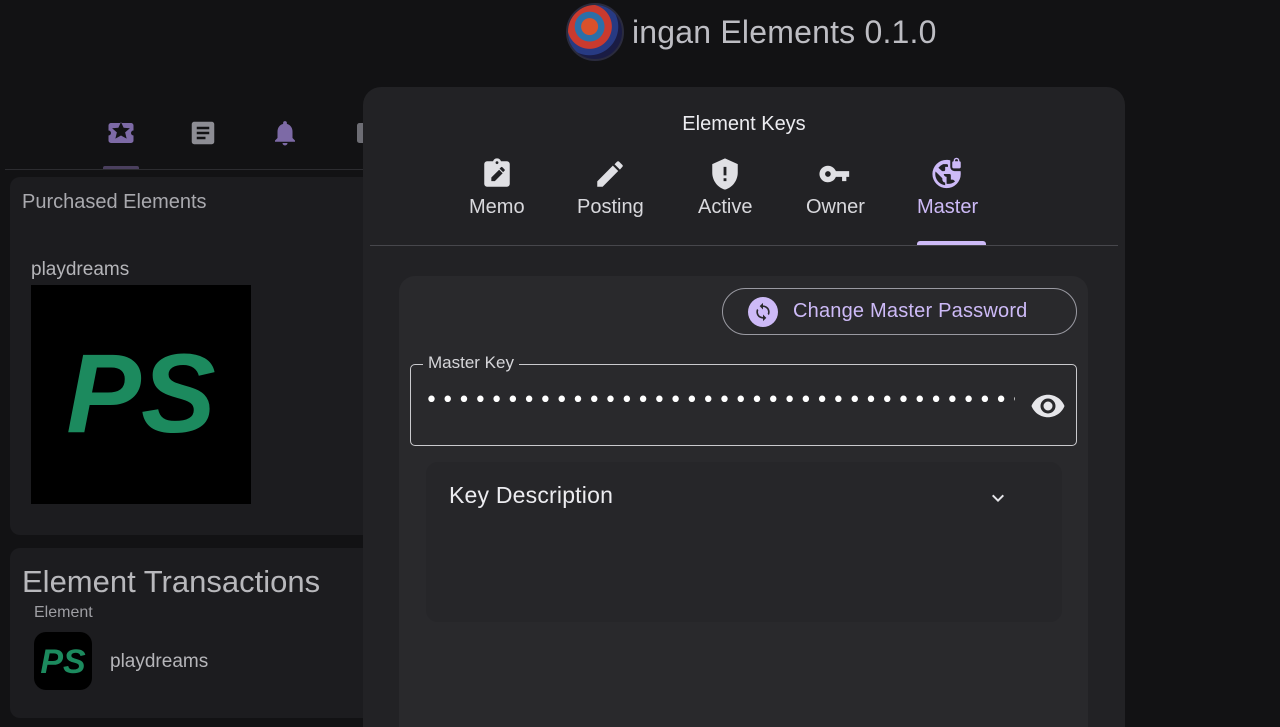 The image size is (1280, 727). What do you see at coordinates (171, 581) in the screenshot?
I see `transactions-title: Element Transactions` at bounding box center [171, 581].